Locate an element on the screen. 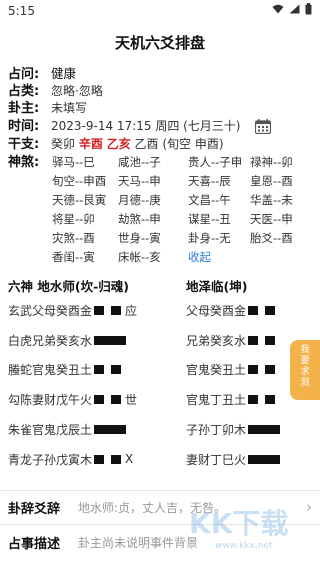  info-row-shensha: 神煞: is located at coordinates (29, 162).